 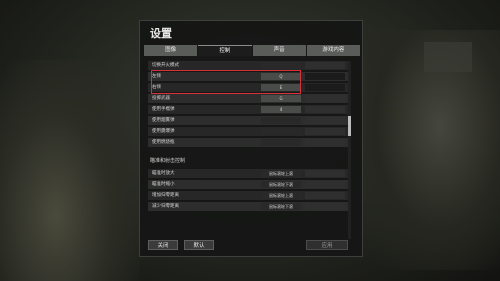 I want to click on keybind-label: 瞄准时缩小, so click(x=163, y=184).